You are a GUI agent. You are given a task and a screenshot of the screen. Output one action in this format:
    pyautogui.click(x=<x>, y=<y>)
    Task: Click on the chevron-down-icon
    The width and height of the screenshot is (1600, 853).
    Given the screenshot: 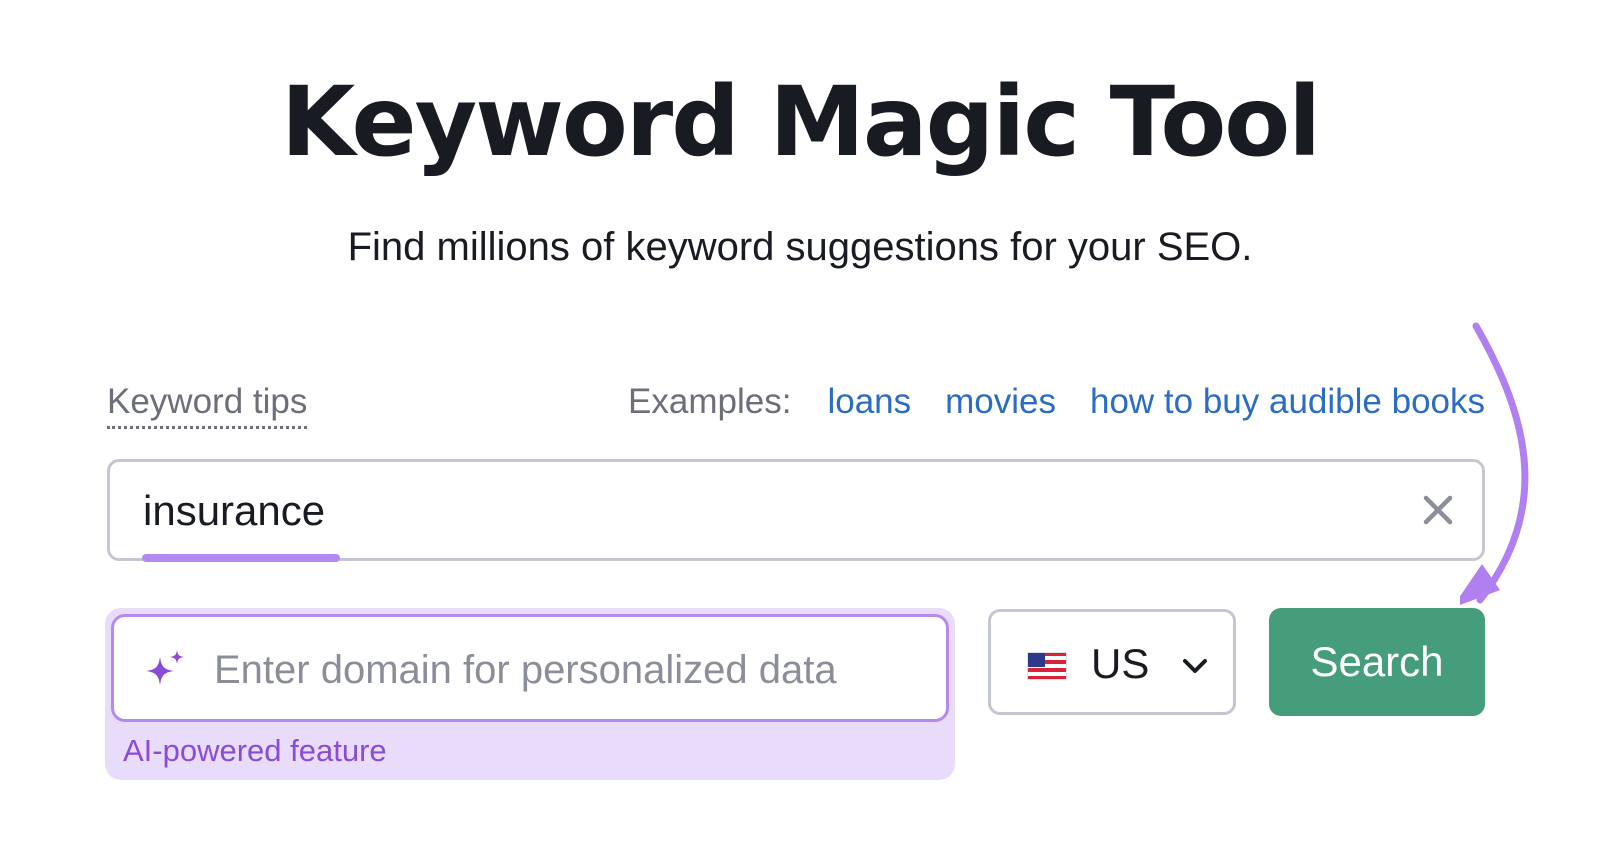 What is the action you would take?
    pyautogui.click(x=1195, y=666)
    